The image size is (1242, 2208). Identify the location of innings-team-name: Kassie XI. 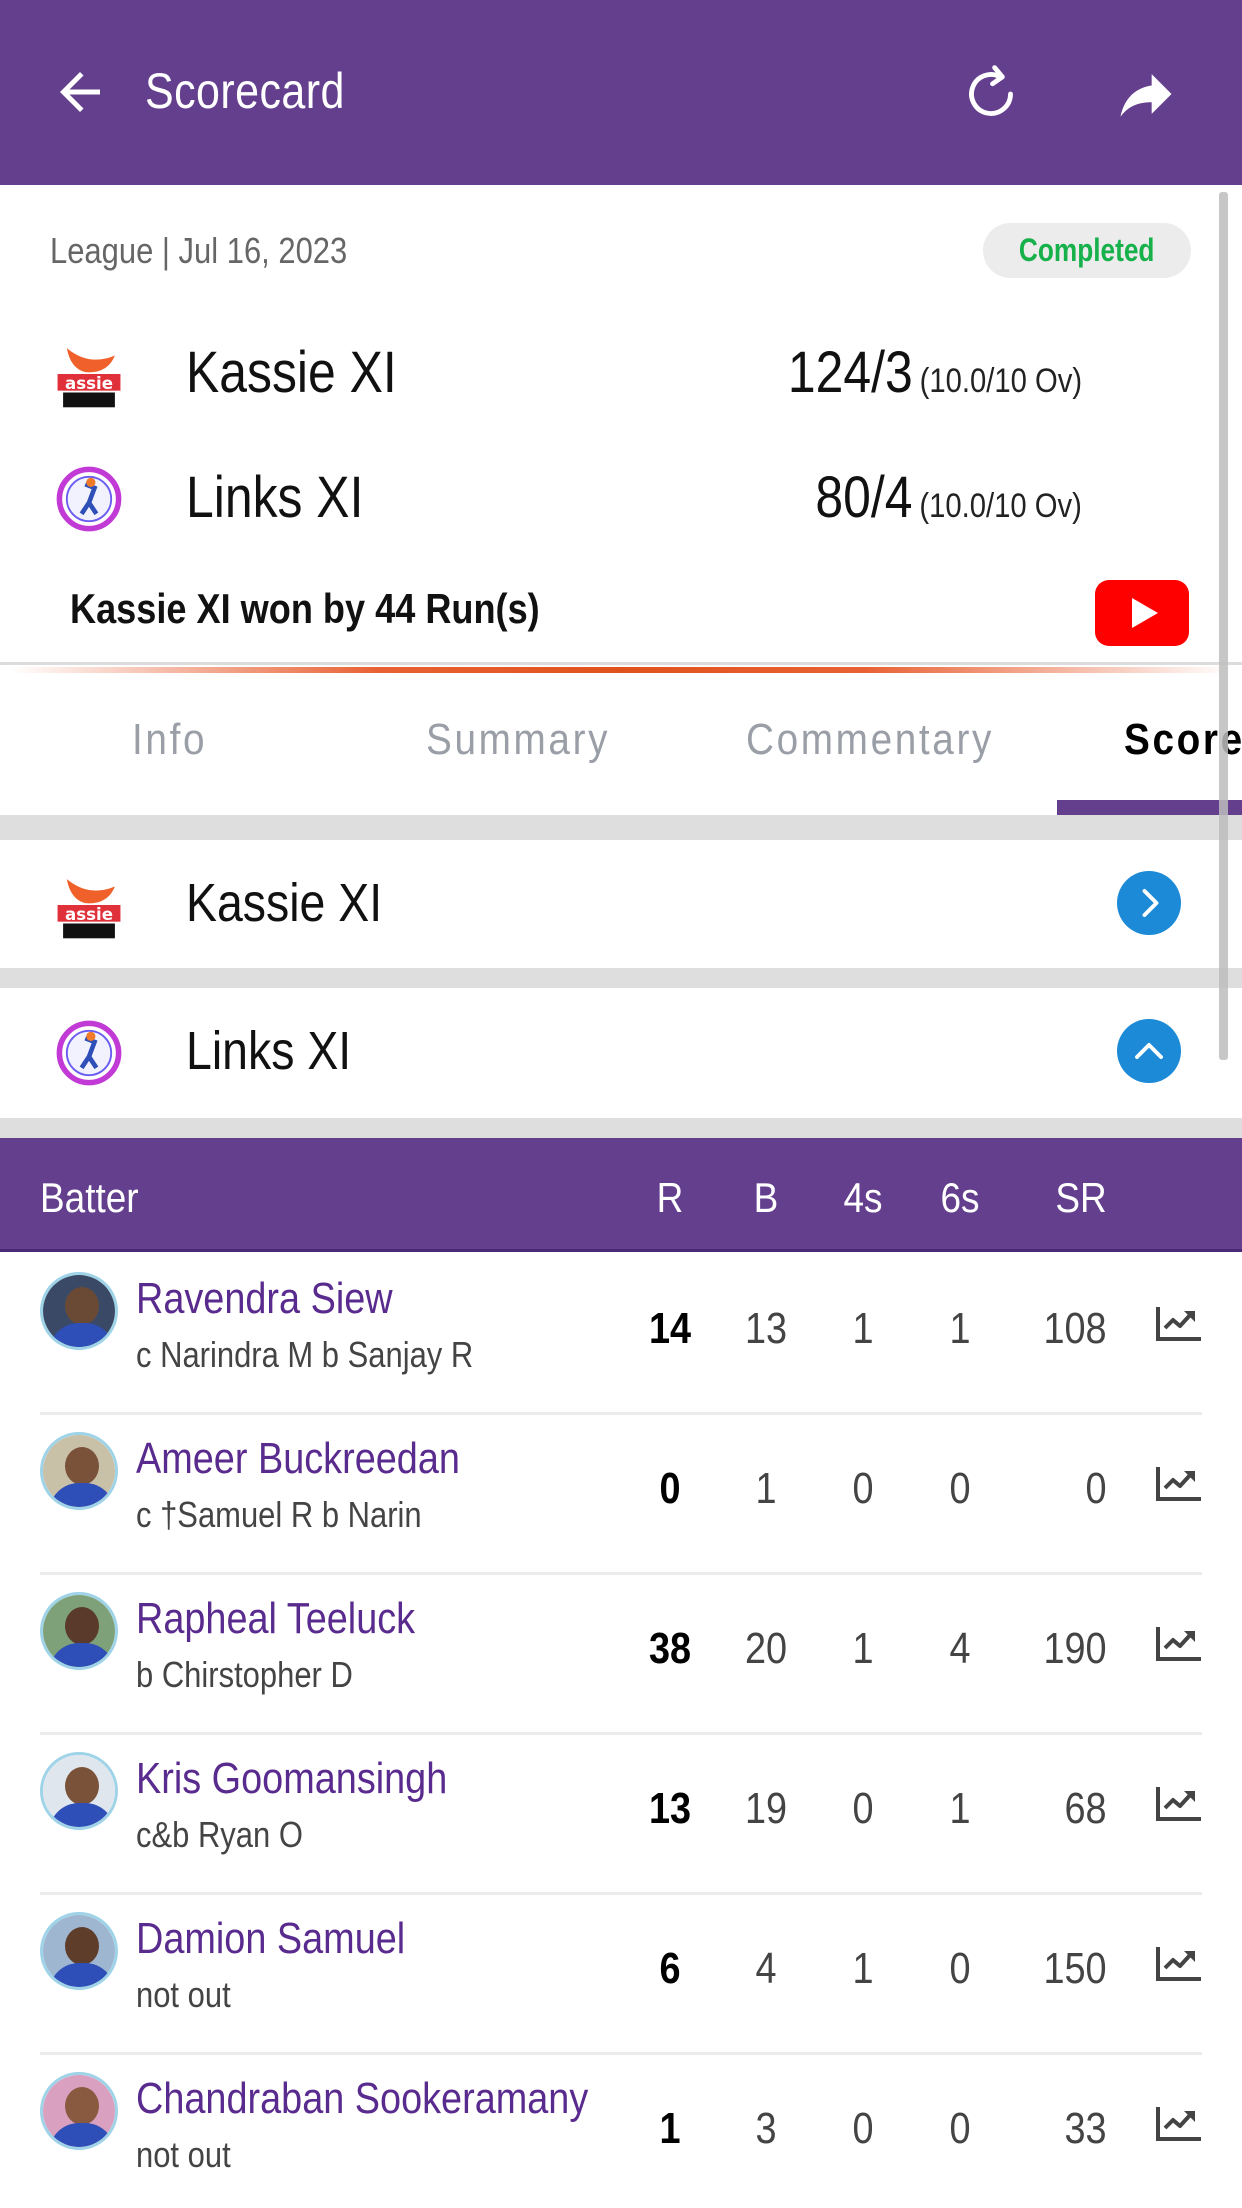
(284, 903).